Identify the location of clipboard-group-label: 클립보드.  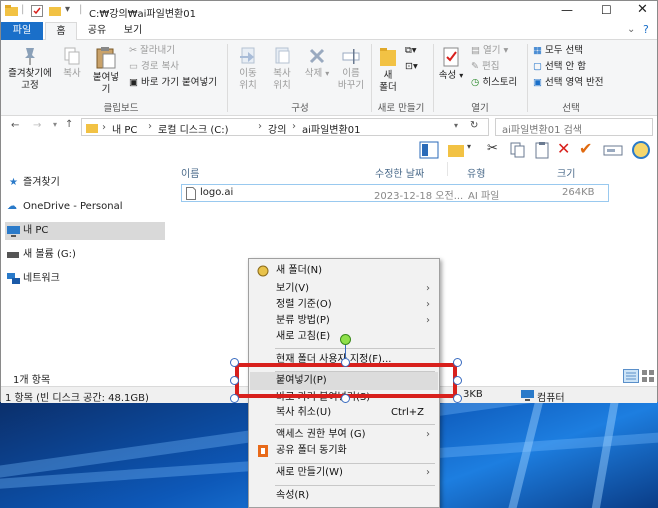
(121, 108).